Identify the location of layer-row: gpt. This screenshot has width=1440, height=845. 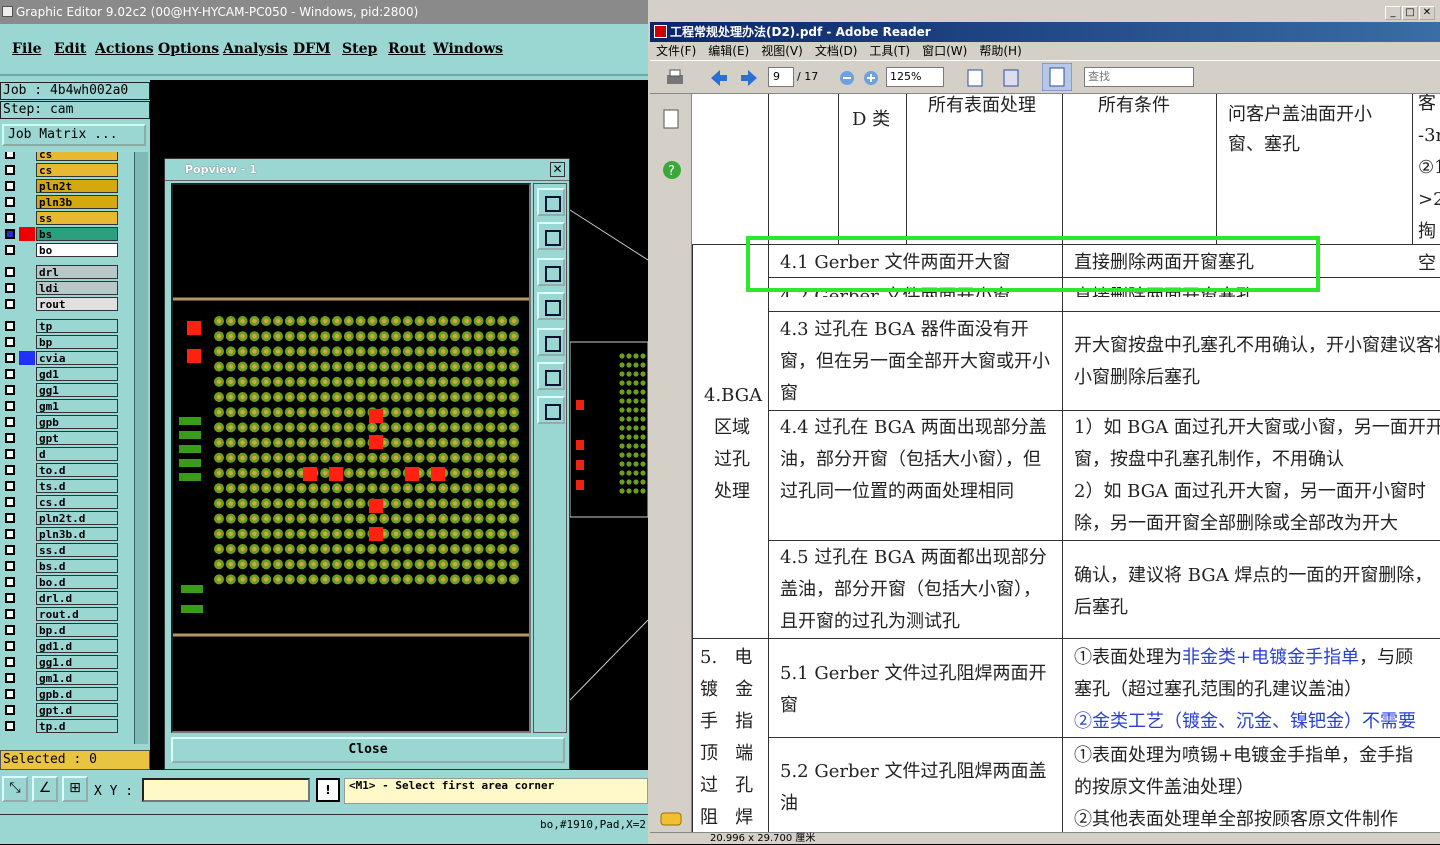
(61, 438).